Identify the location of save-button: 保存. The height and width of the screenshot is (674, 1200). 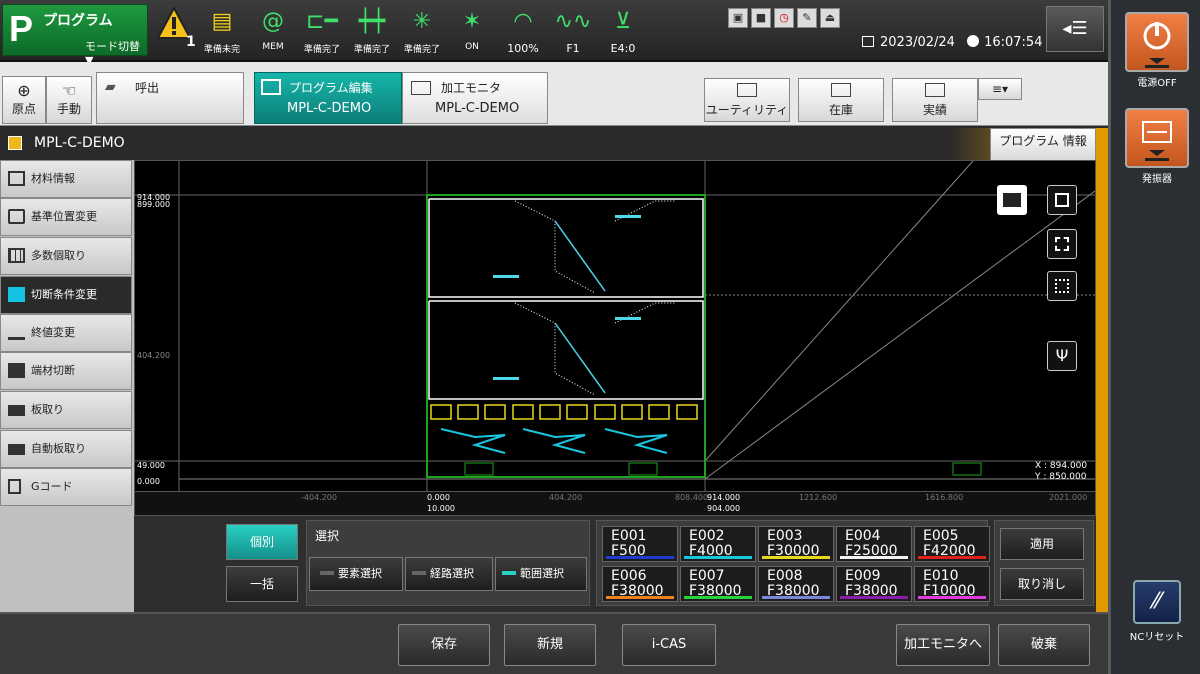
(444, 645).